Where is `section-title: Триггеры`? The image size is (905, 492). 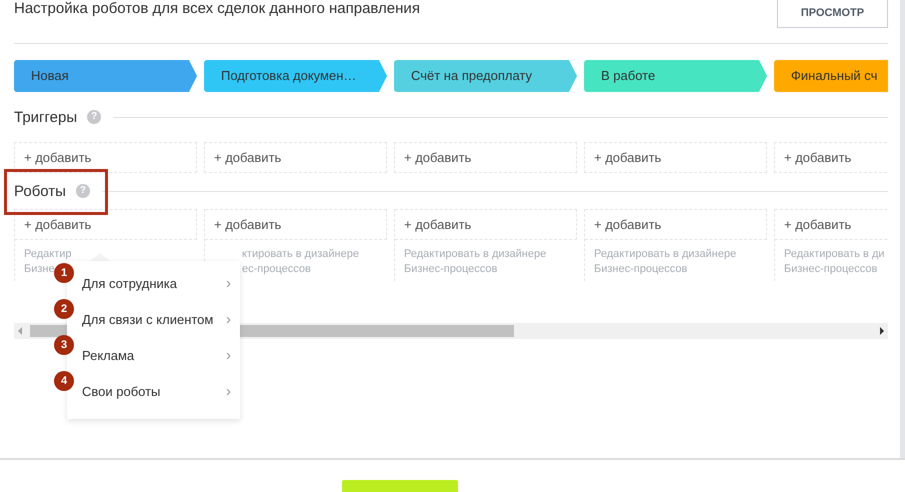 section-title: Триггеры is located at coordinates (46, 117).